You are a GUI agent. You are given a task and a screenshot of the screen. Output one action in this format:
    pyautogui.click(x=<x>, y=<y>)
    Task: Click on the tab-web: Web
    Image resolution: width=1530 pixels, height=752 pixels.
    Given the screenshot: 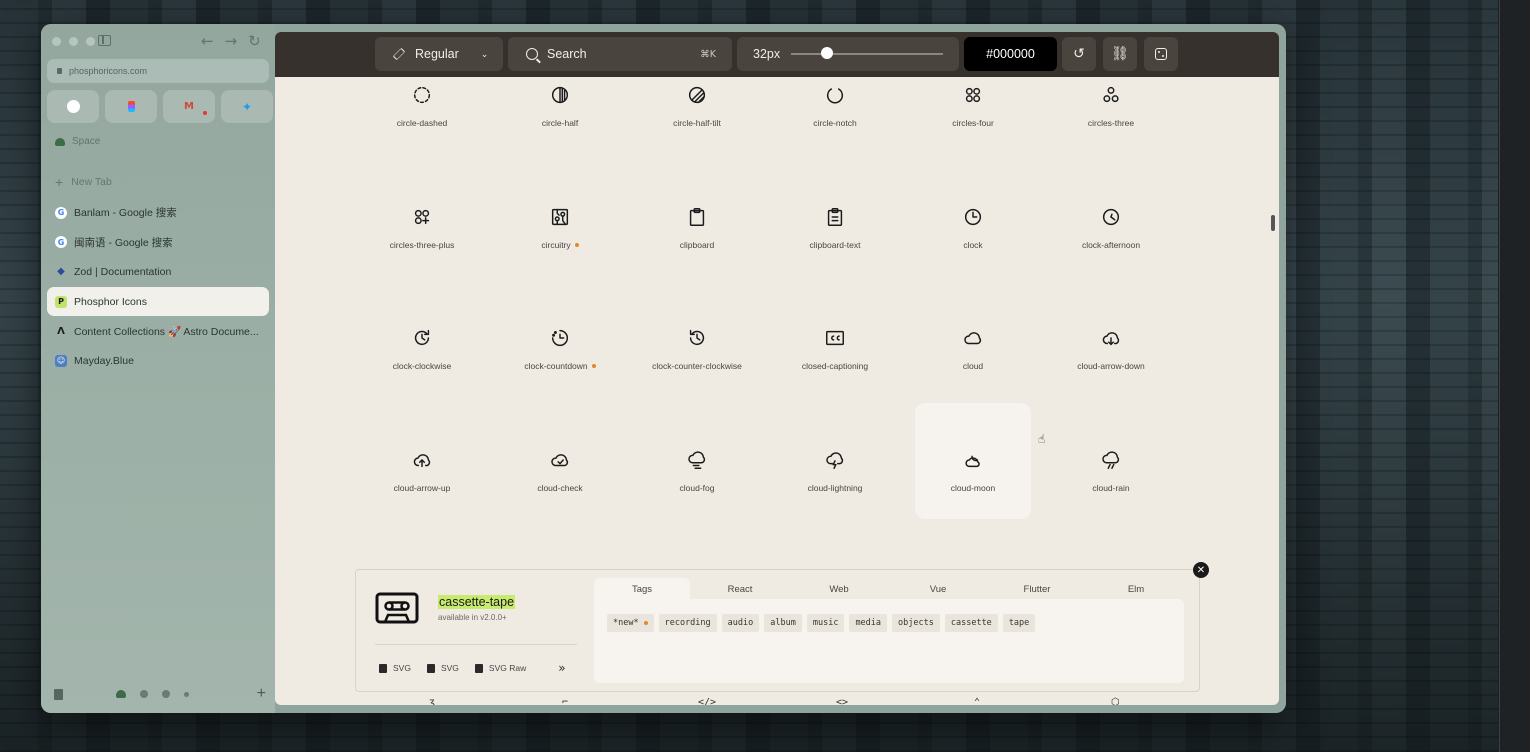 What is the action you would take?
    pyautogui.click(x=839, y=589)
    